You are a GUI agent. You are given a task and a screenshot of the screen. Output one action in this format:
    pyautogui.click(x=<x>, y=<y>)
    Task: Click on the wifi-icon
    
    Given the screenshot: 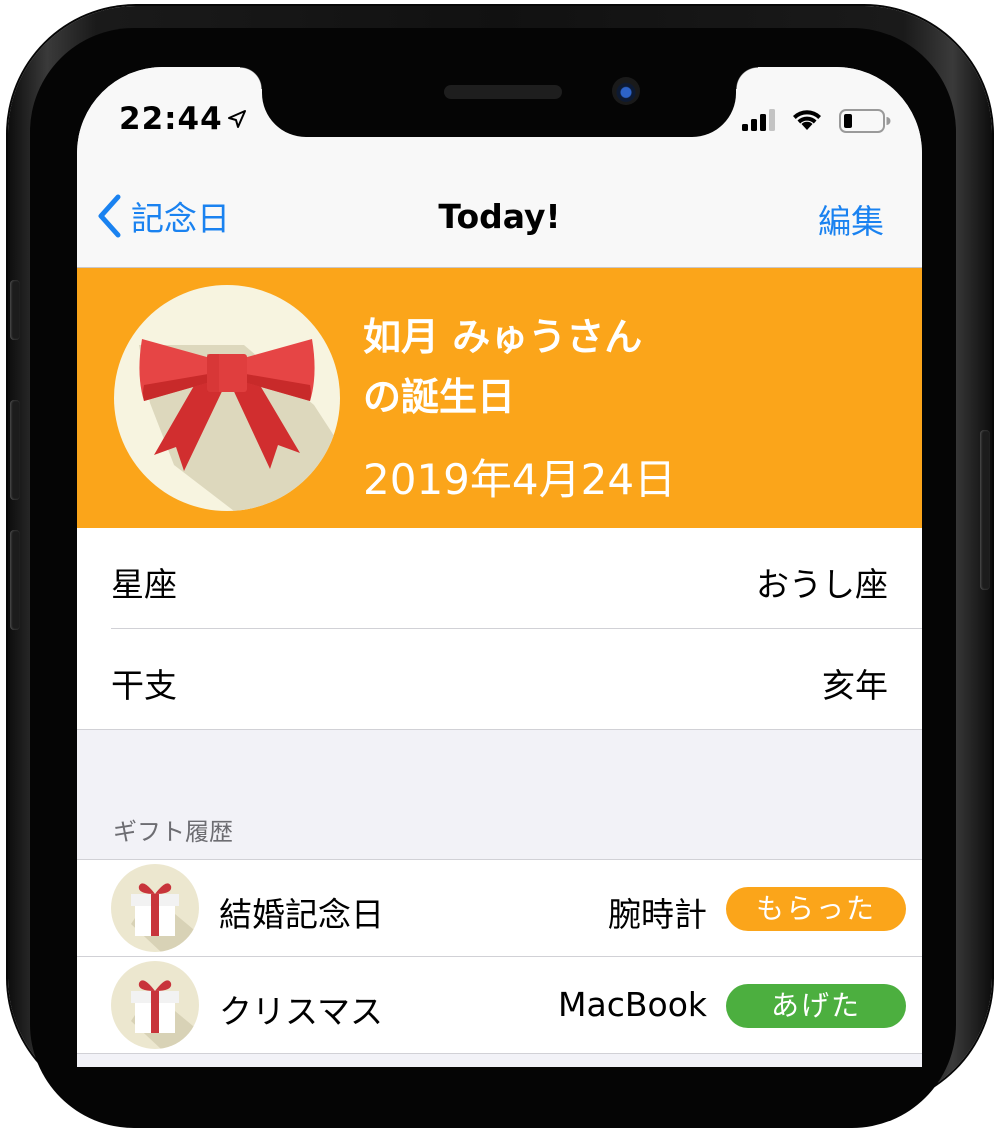 What is the action you would take?
    pyautogui.click(x=807, y=120)
    